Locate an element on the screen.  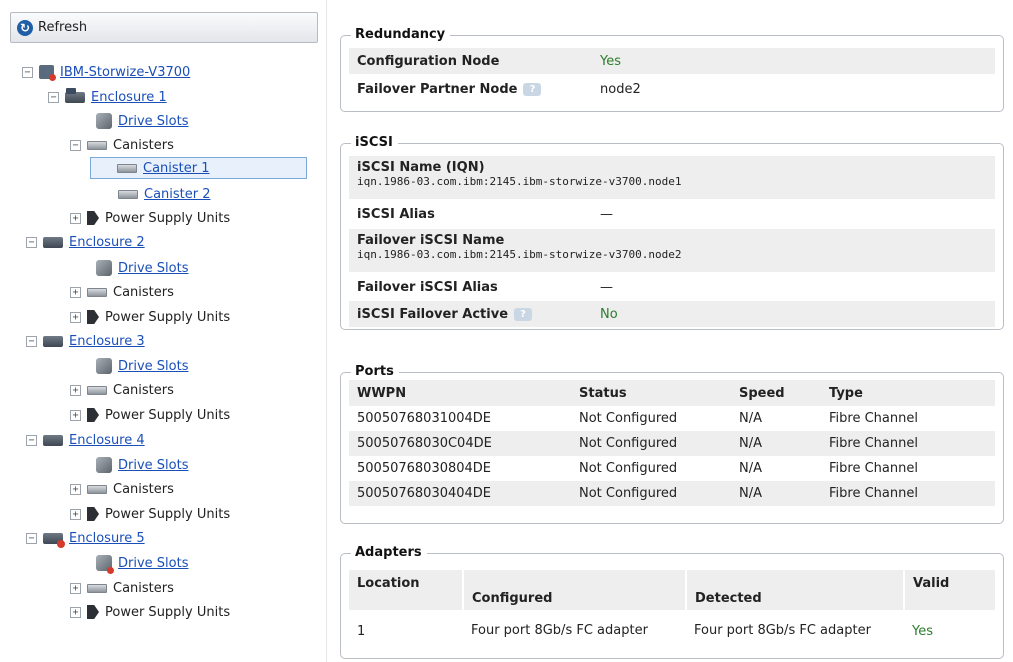
canister-link: Canister 1 is located at coordinates (176, 168).